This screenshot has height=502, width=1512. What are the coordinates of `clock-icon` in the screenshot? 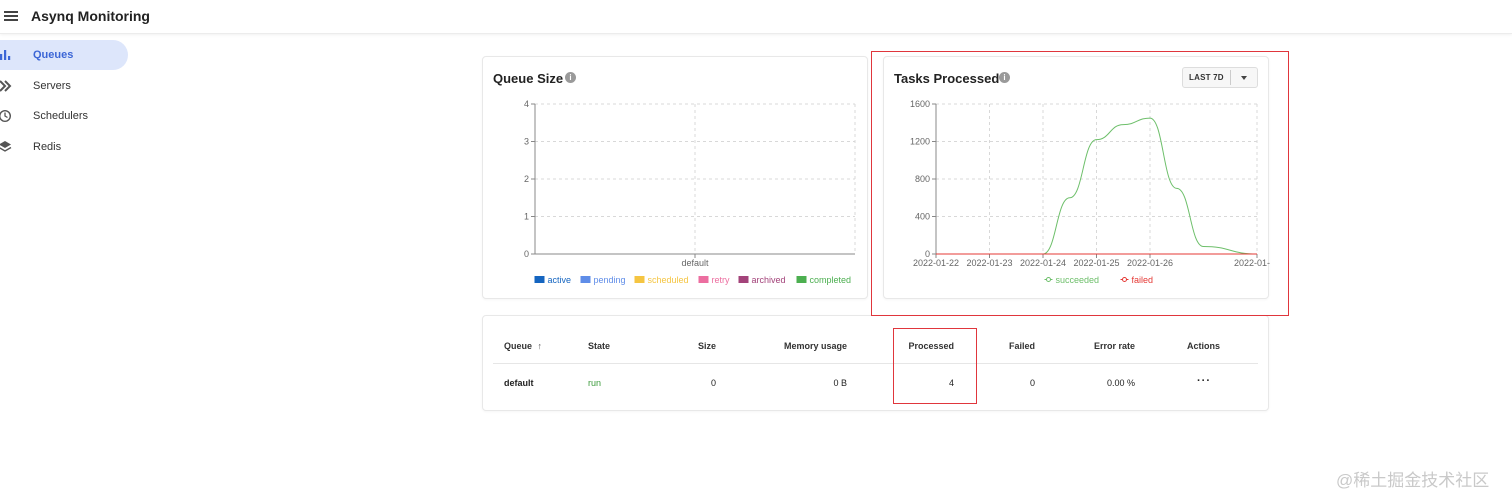 It's located at (5, 116).